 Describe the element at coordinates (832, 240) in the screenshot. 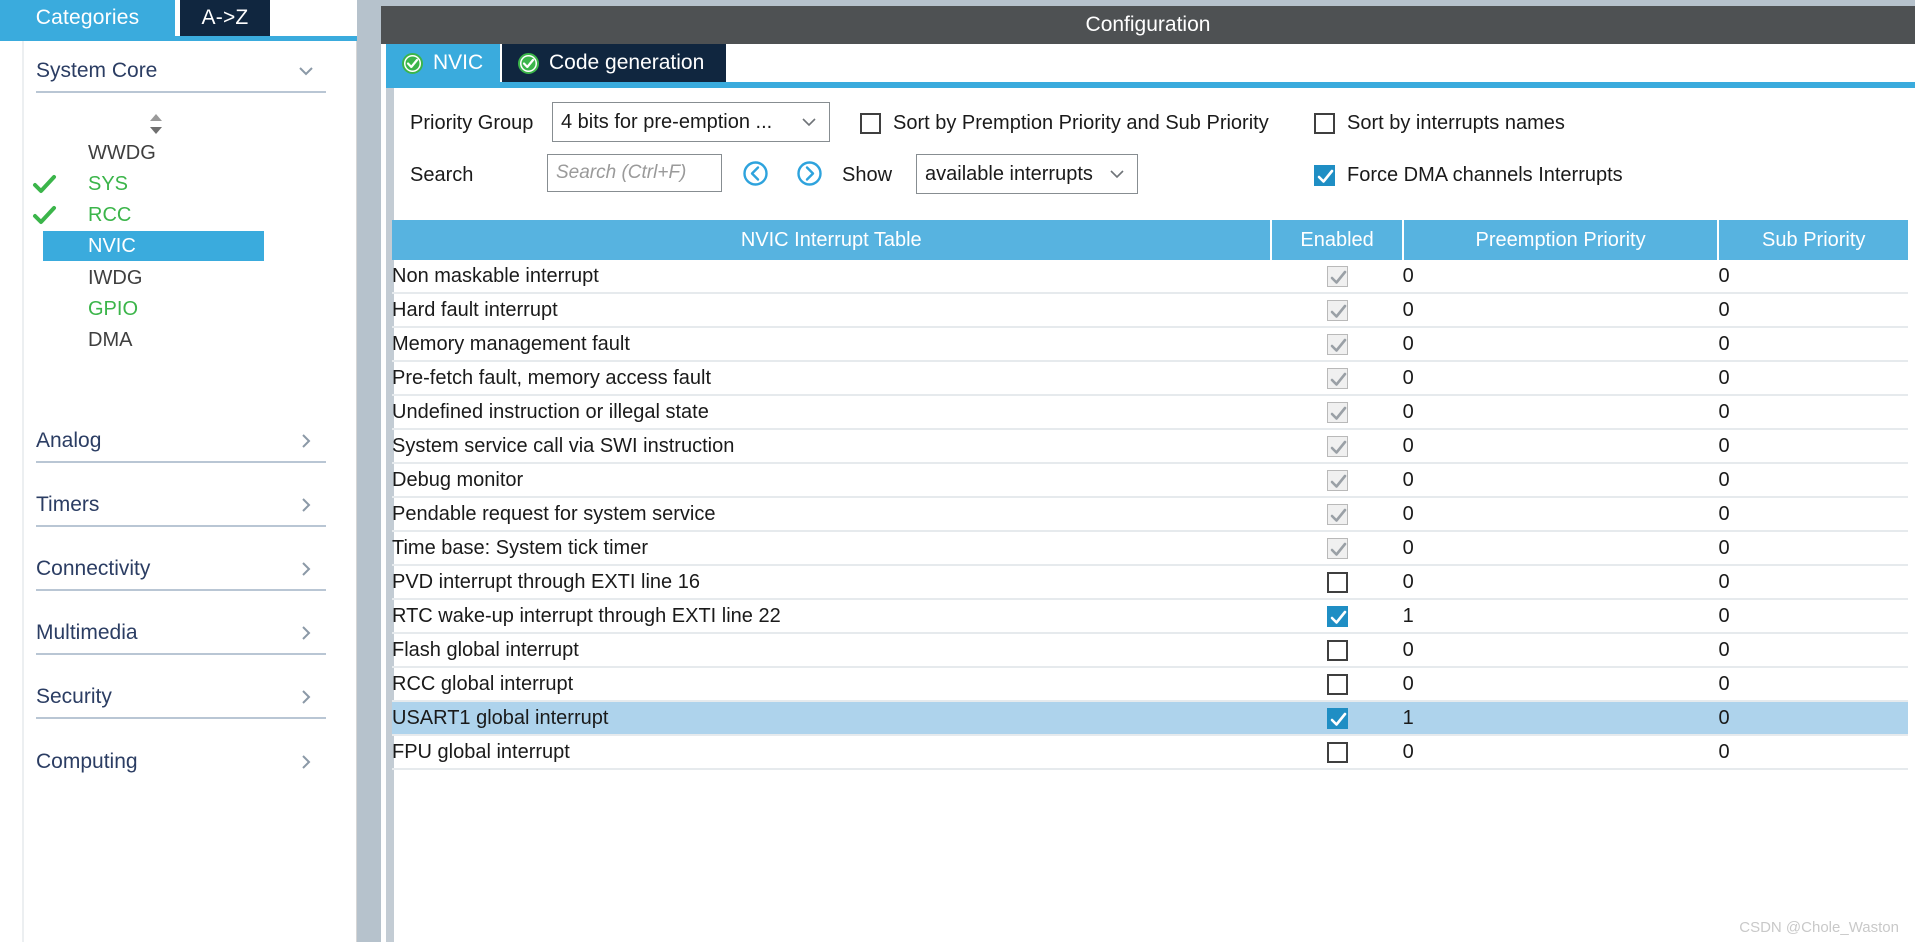

I see `column-header-name: NVIC Interrupt Table` at that location.